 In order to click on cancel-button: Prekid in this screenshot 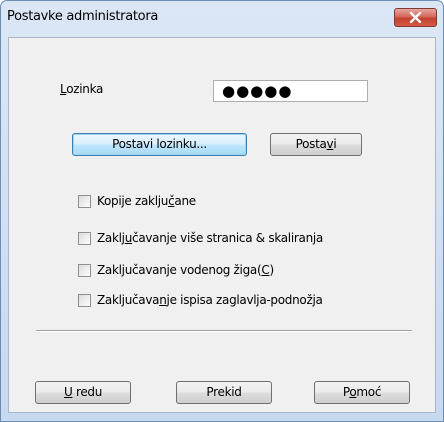, I will do `click(224, 392)`.